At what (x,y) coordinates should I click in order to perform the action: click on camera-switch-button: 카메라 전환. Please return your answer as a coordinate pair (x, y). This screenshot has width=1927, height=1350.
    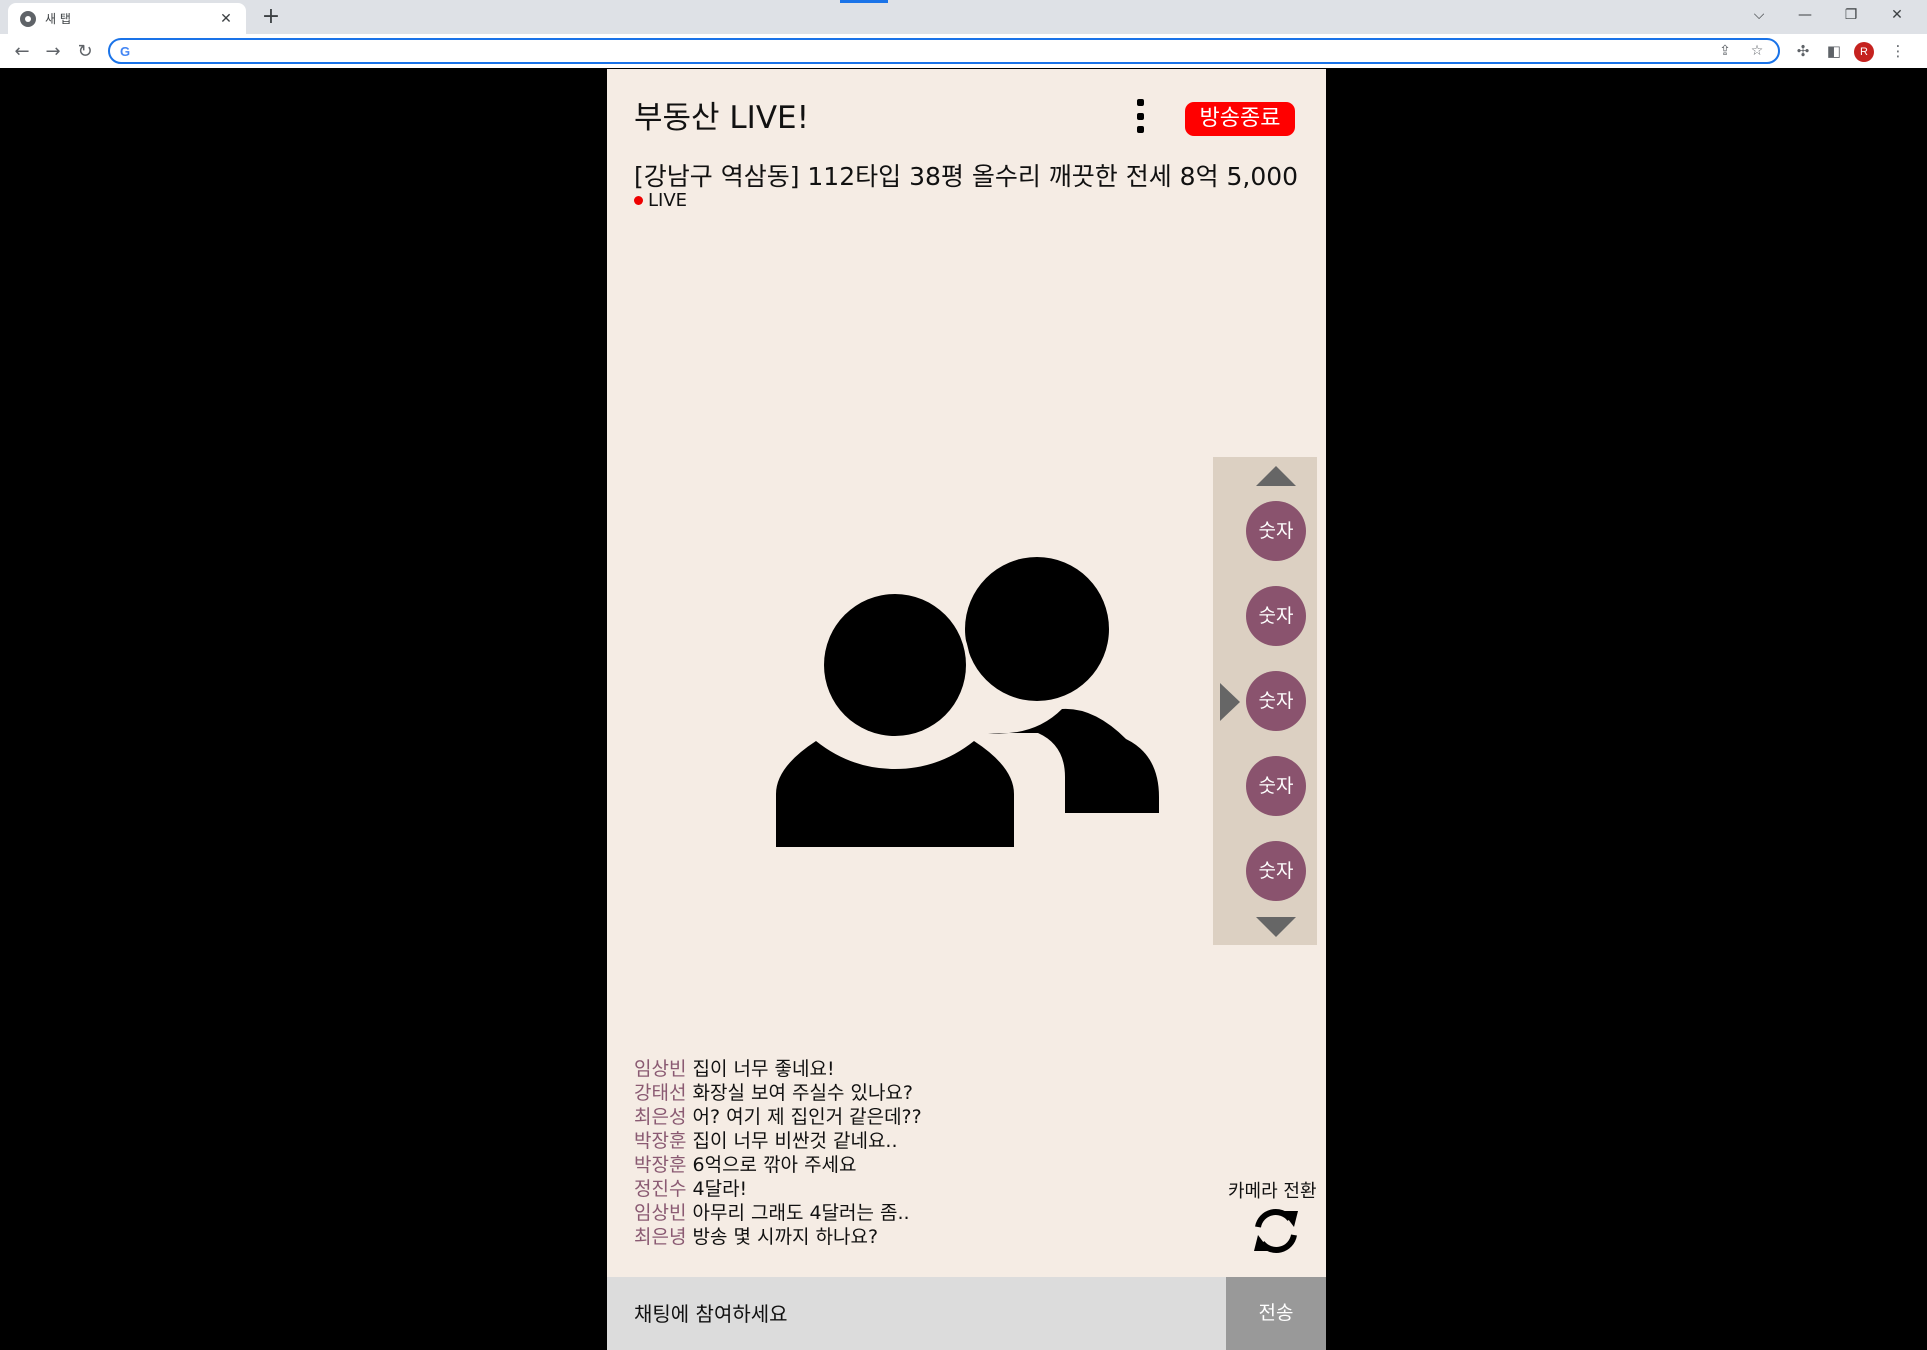
    Looking at the image, I should click on (1277, 1217).